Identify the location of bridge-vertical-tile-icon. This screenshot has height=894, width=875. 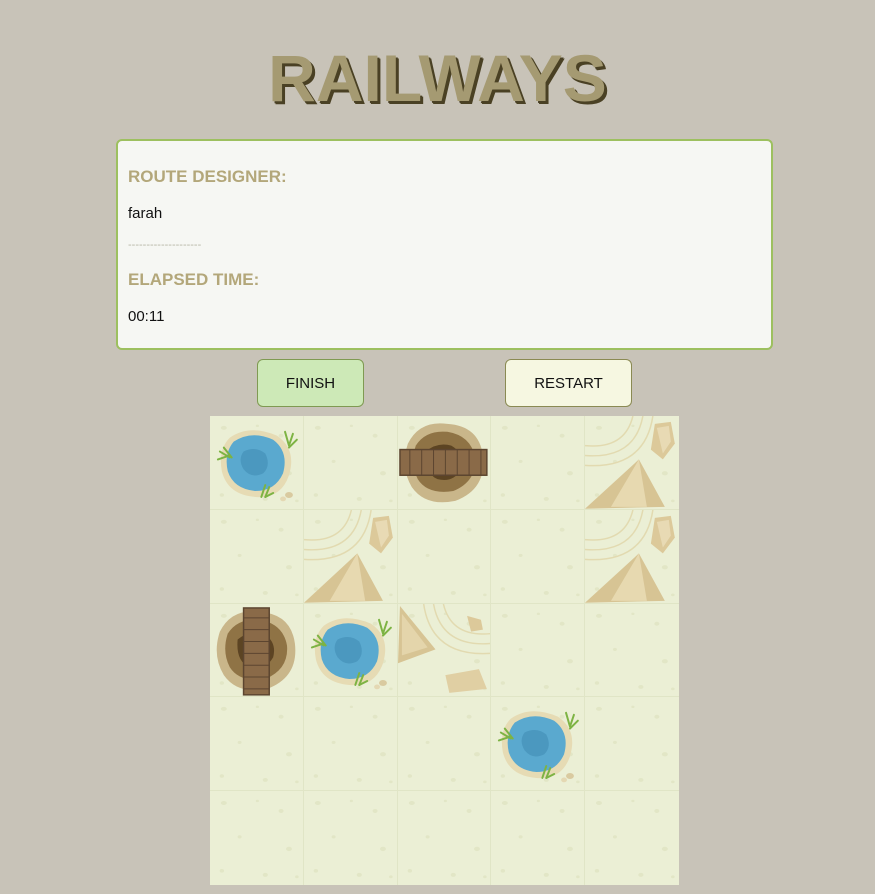
(257, 651).